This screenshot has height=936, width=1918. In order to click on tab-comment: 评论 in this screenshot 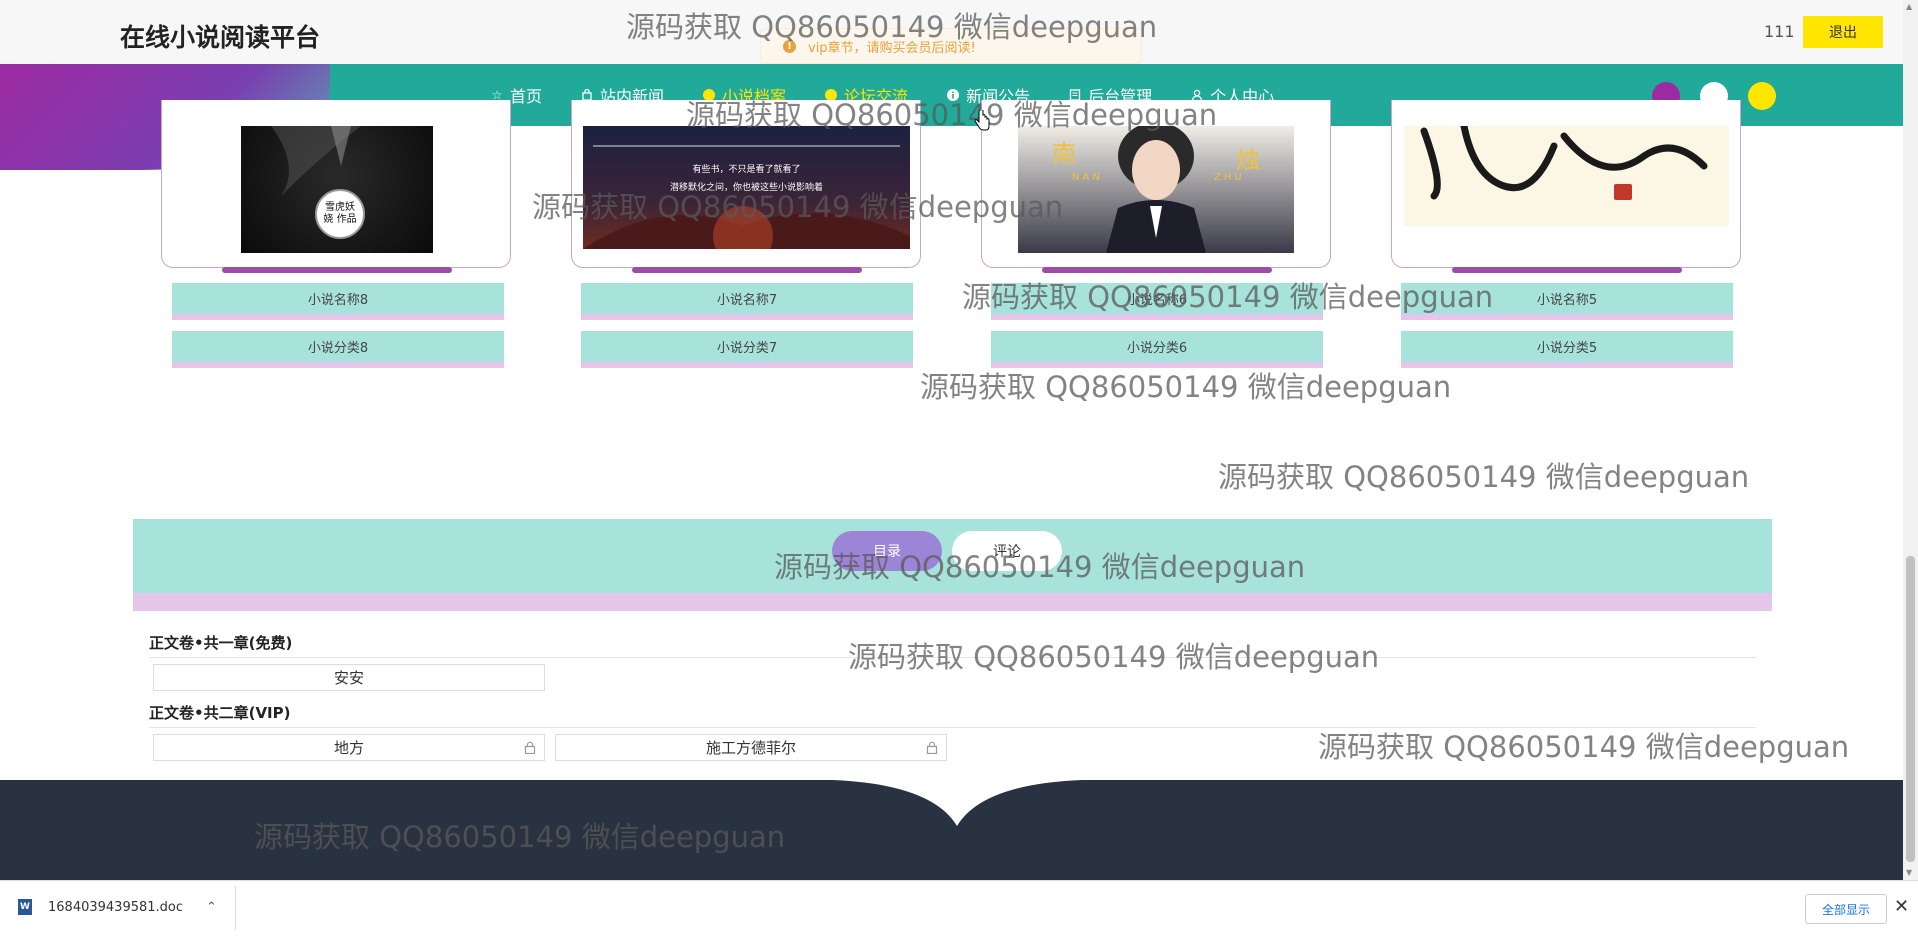, I will do `click(1007, 551)`.